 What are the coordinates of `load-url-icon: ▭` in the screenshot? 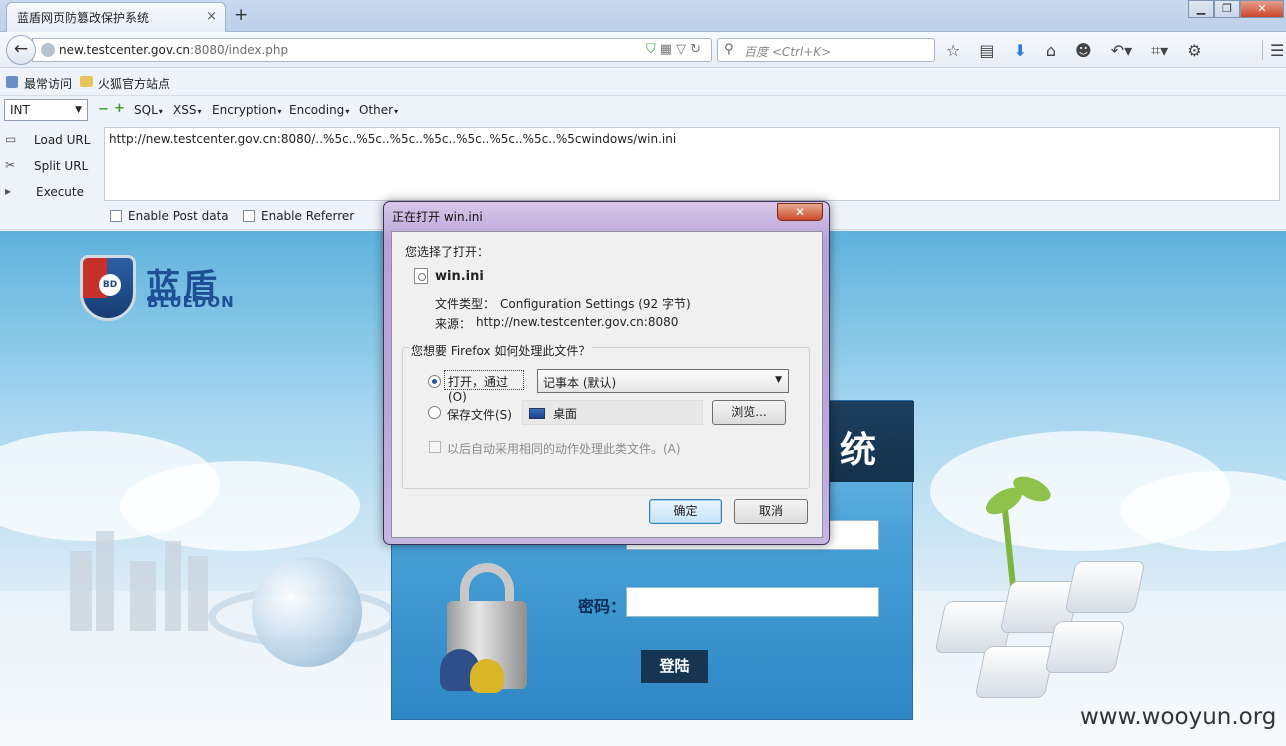 It's located at (11, 139).